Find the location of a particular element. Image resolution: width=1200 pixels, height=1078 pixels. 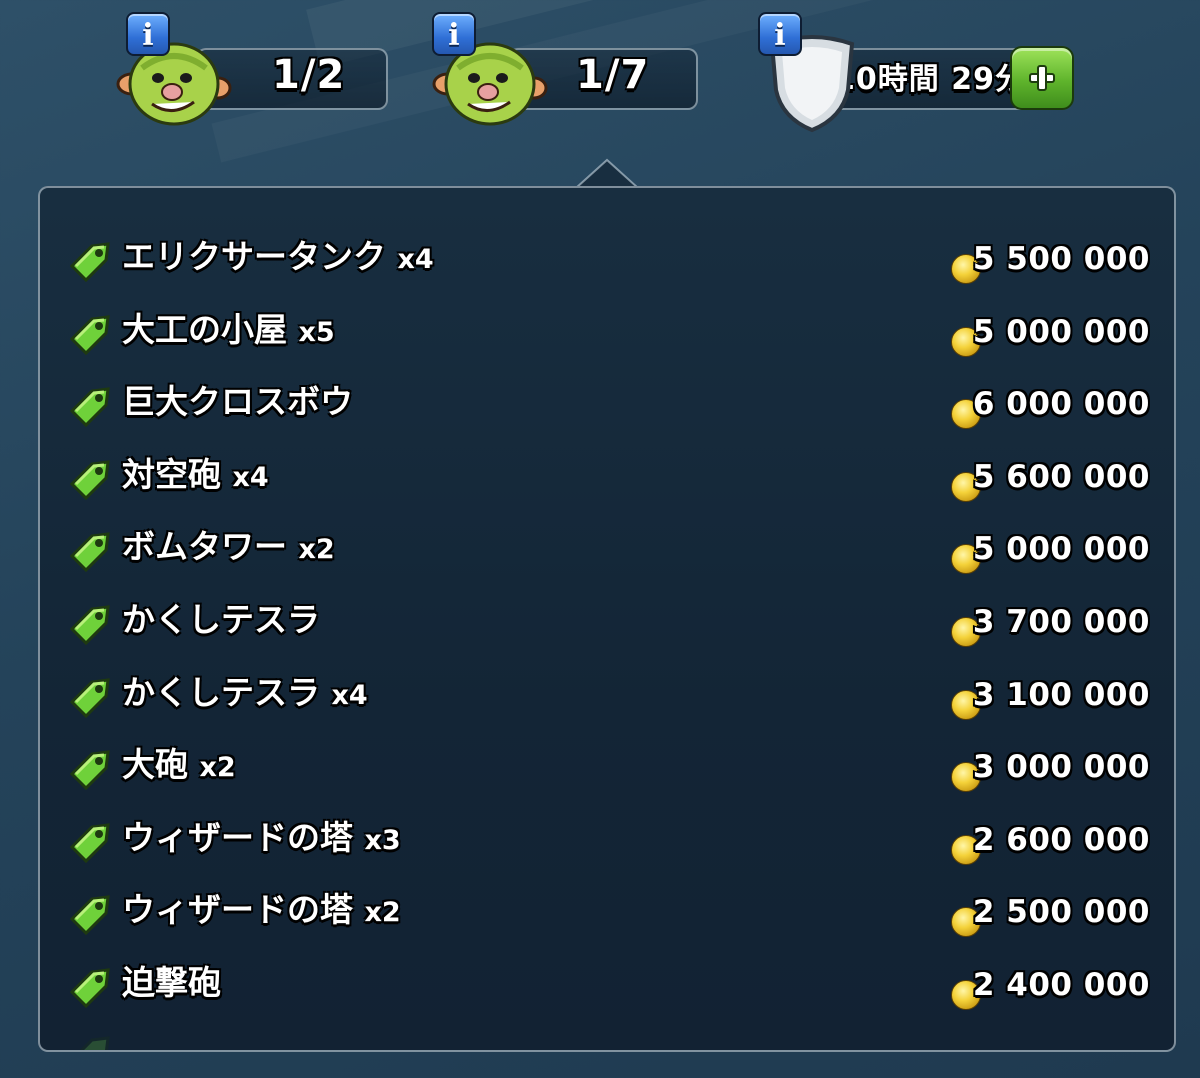

upgrade-cost: 5 600 000 is located at coordinates (1061, 476).